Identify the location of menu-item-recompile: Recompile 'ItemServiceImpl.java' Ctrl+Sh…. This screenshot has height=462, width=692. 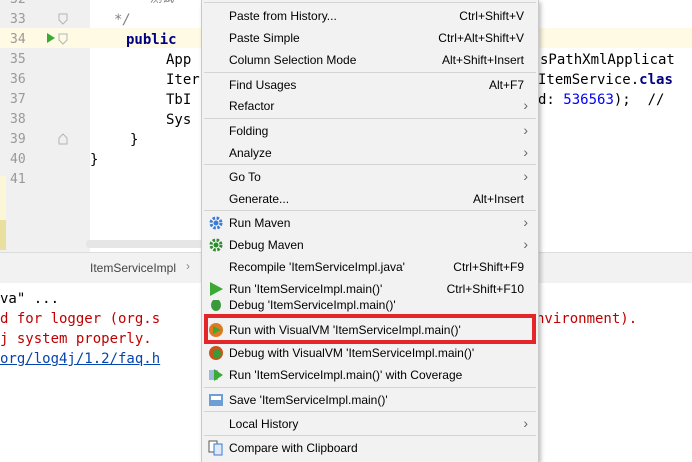
(370, 267).